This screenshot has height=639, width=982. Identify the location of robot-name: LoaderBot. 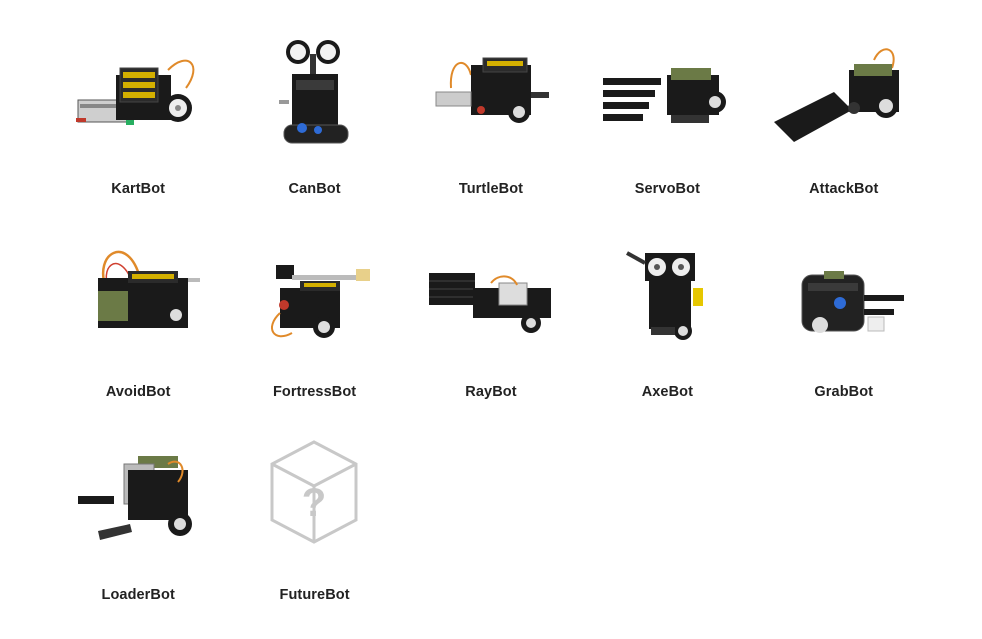
(138, 595).